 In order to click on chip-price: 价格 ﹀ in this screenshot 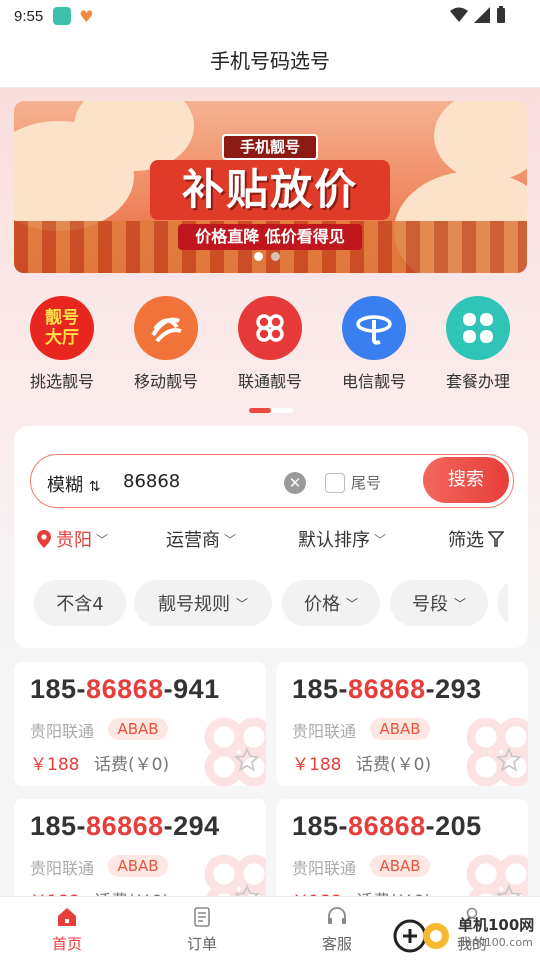, I will do `click(331, 603)`.